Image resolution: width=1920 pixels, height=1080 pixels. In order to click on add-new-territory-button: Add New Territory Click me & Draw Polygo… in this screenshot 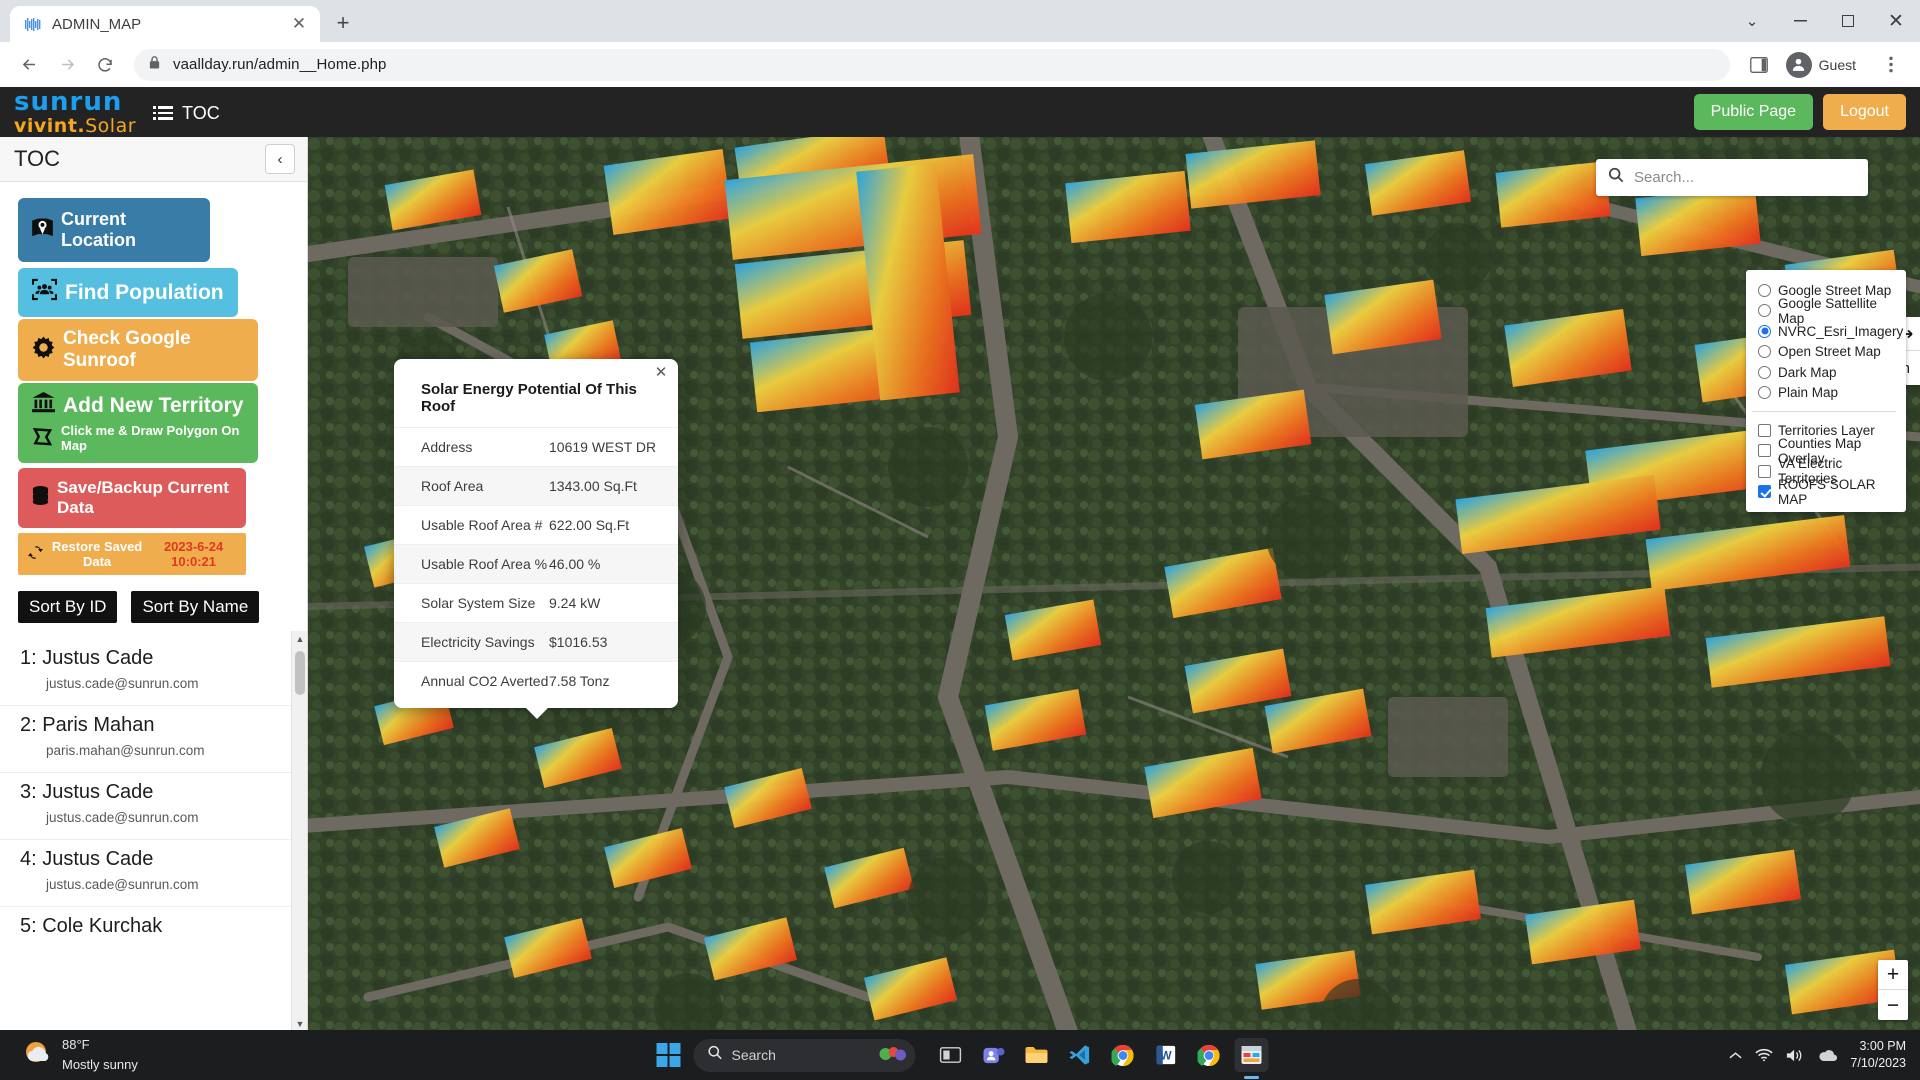, I will do `click(138, 423)`.